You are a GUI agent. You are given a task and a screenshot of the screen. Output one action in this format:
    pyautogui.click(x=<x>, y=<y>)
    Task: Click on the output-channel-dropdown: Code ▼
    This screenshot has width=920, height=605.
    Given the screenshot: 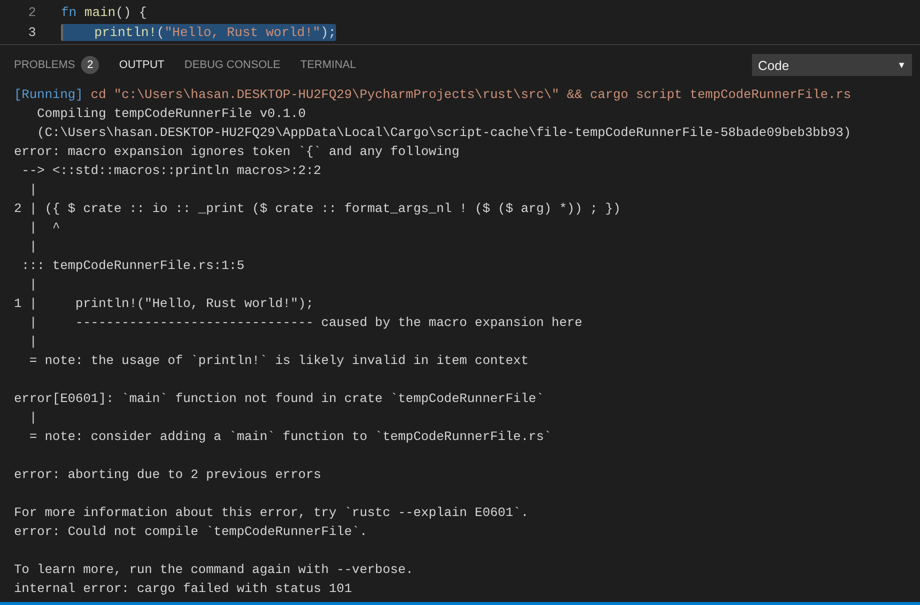 What is the action you would take?
    pyautogui.click(x=832, y=65)
    